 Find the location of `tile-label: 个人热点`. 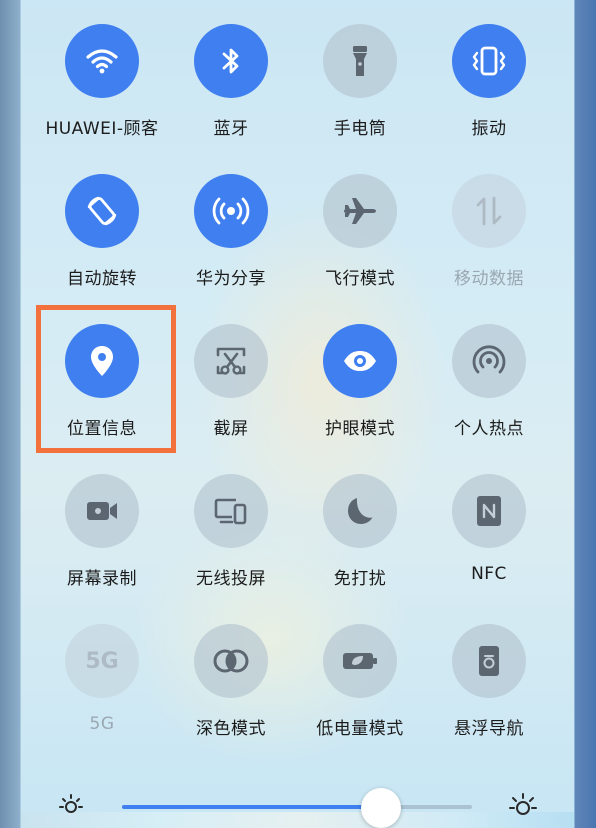

tile-label: 个人热点 is located at coordinates (489, 429).